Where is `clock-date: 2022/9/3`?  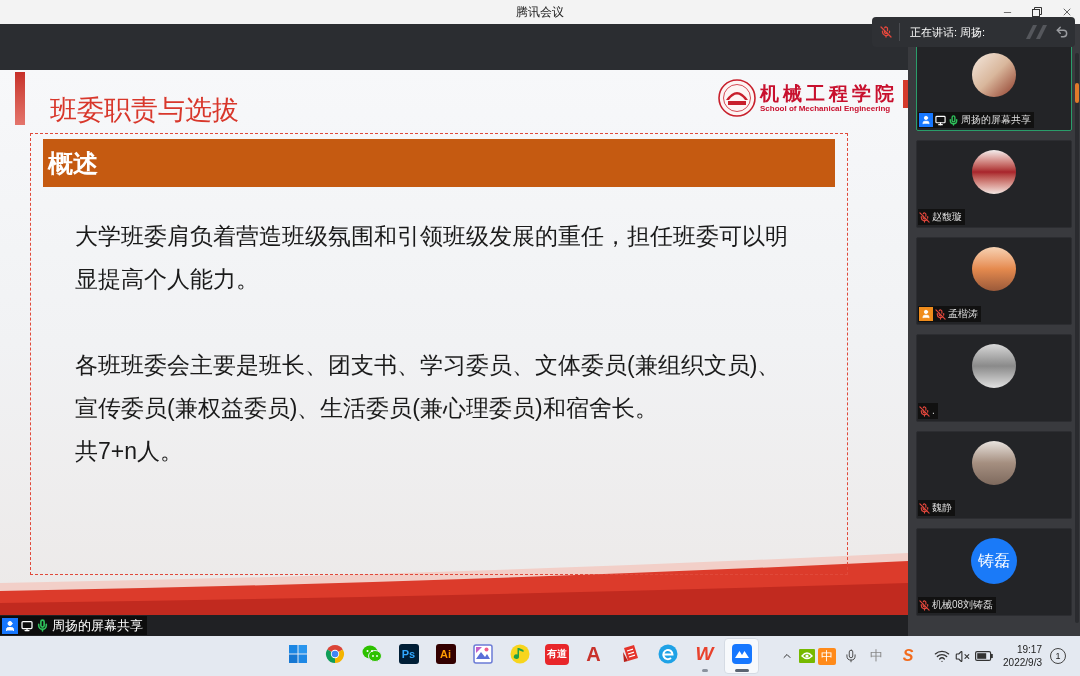
clock-date: 2022/9/3 is located at coordinates (1022, 662).